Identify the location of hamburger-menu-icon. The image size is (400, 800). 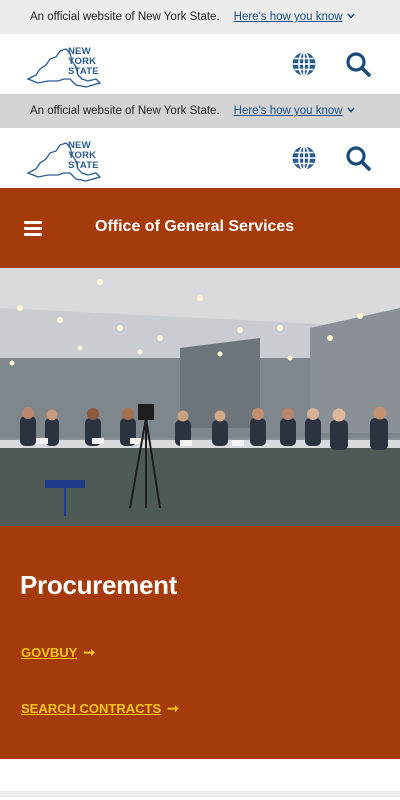
(33, 228).